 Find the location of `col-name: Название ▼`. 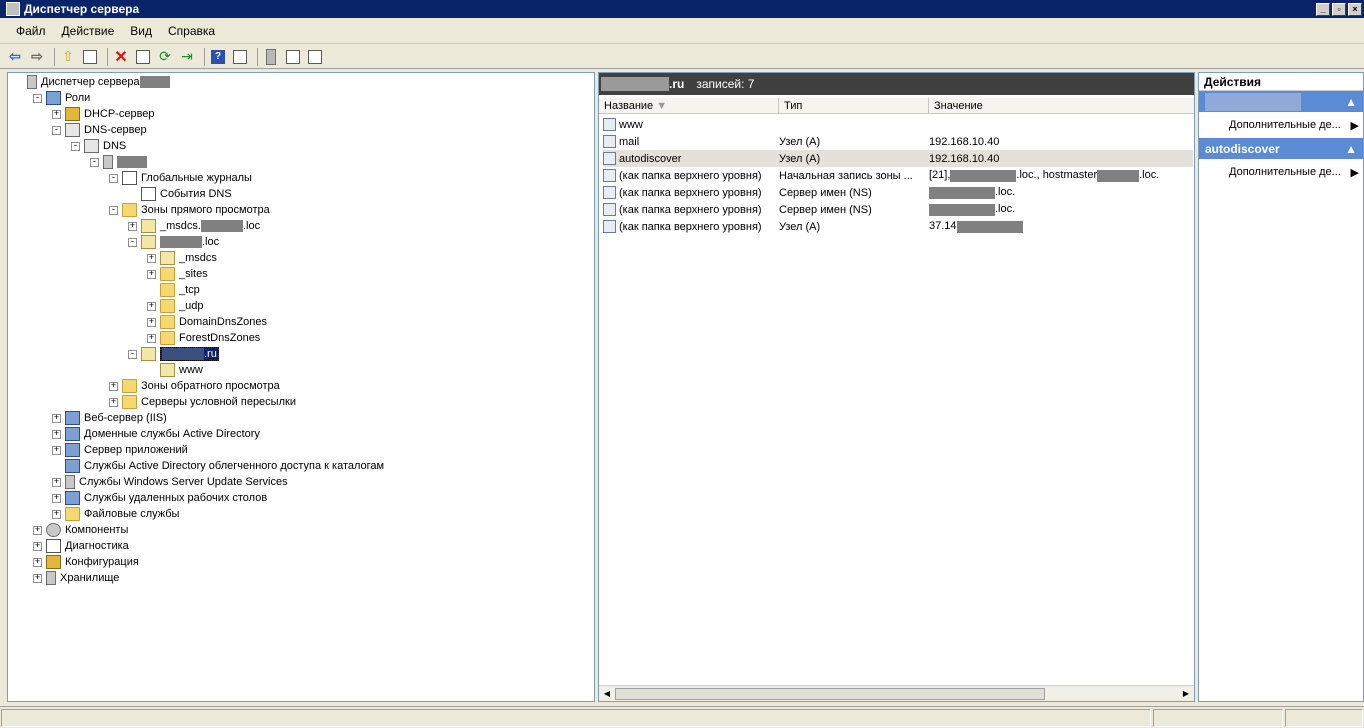

col-name: Название ▼ is located at coordinates (689, 106).